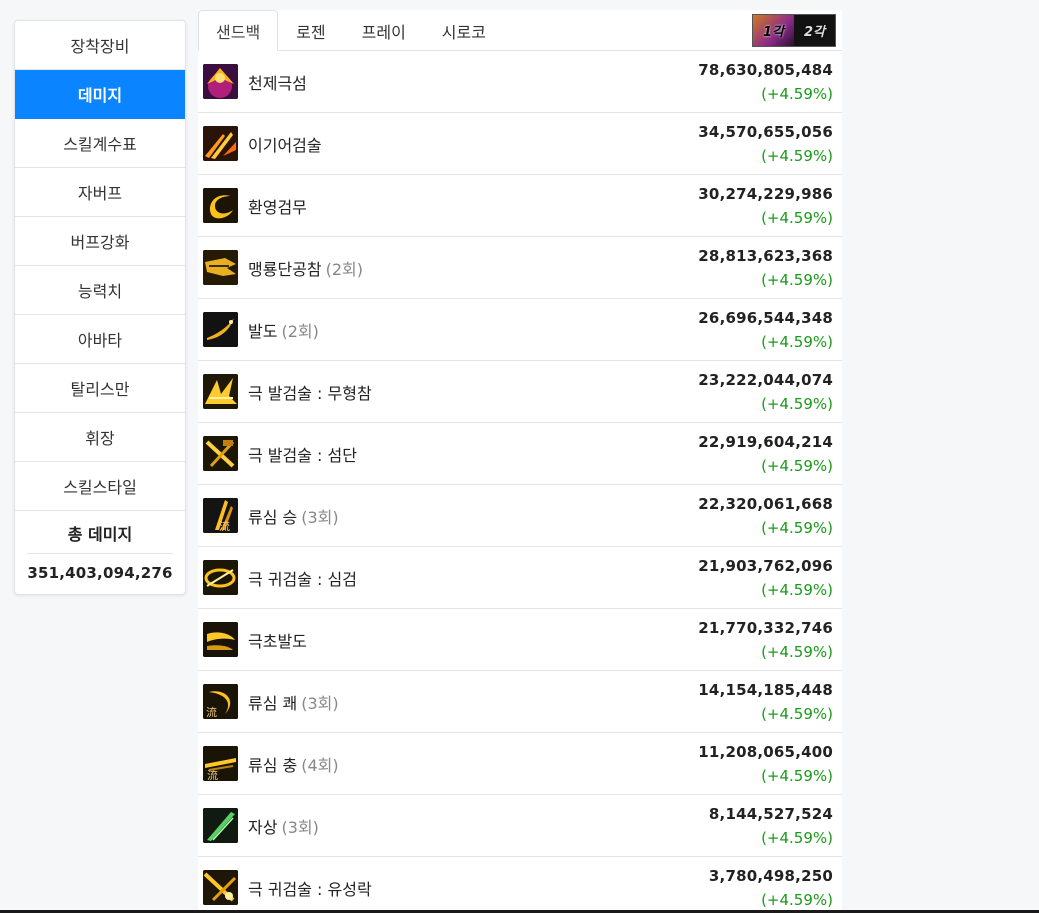  I want to click on dragon-slash-icon, so click(220, 267).